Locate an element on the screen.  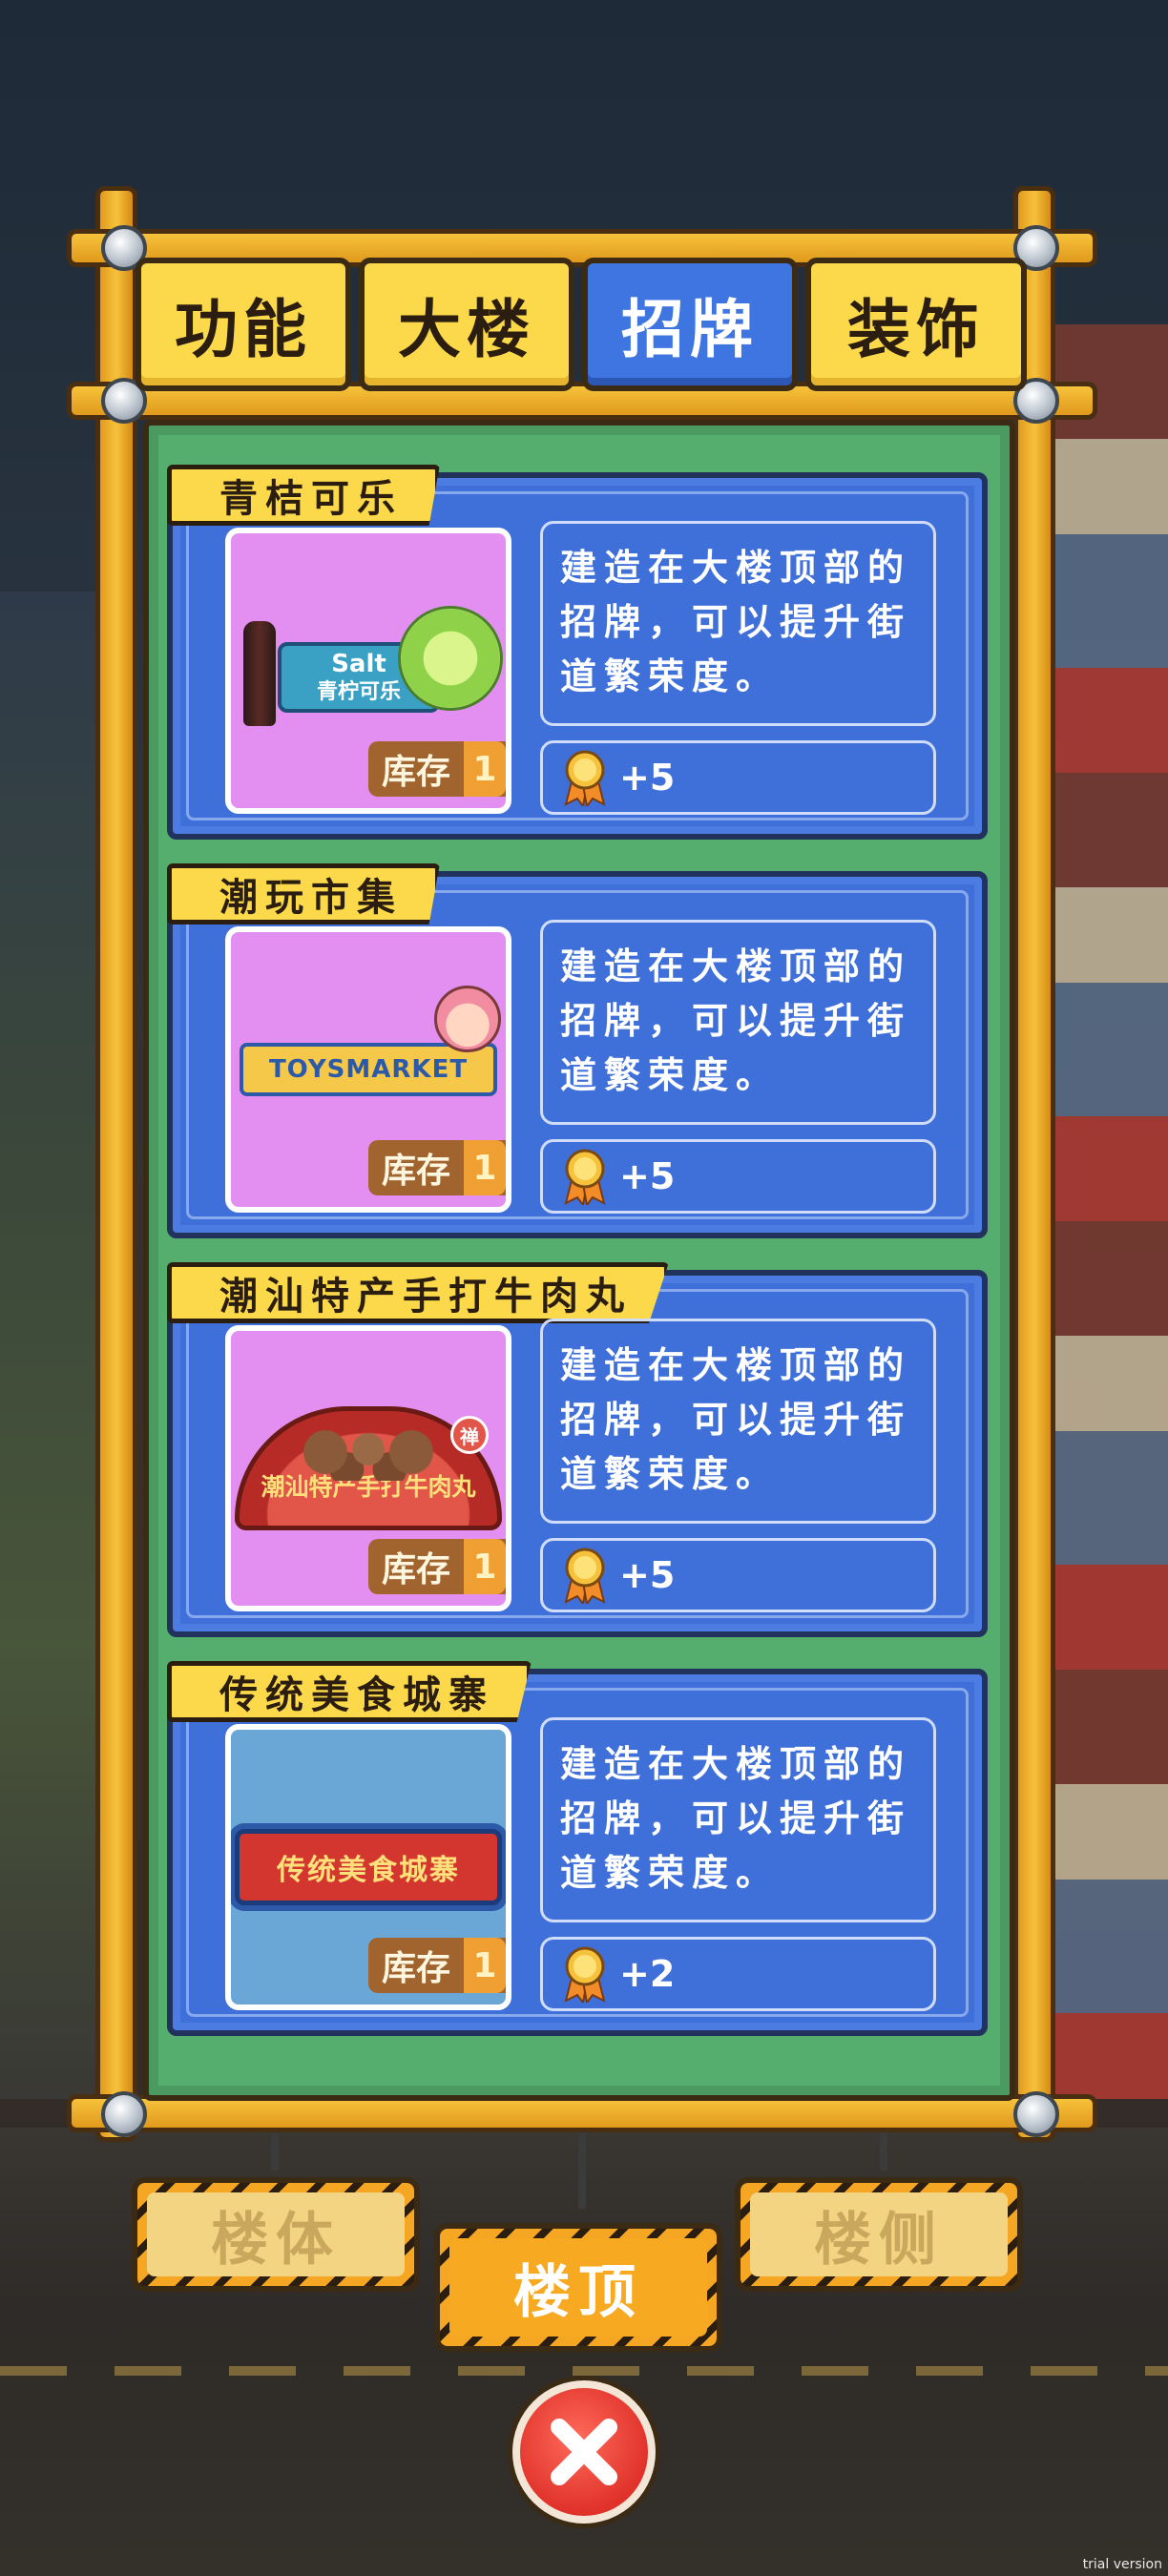
placement-button-label: 楼体 is located at coordinates (276, 2234).